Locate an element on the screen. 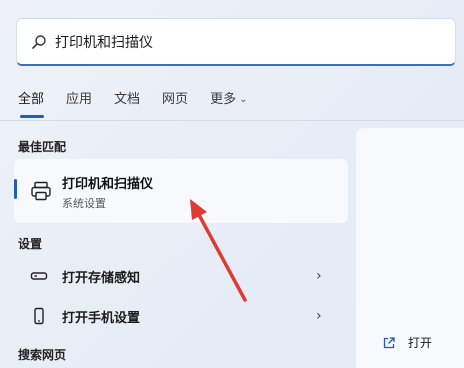 Image resolution: width=464 pixels, height=368 pixels. tab-apps: 应用 is located at coordinates (79, 98).